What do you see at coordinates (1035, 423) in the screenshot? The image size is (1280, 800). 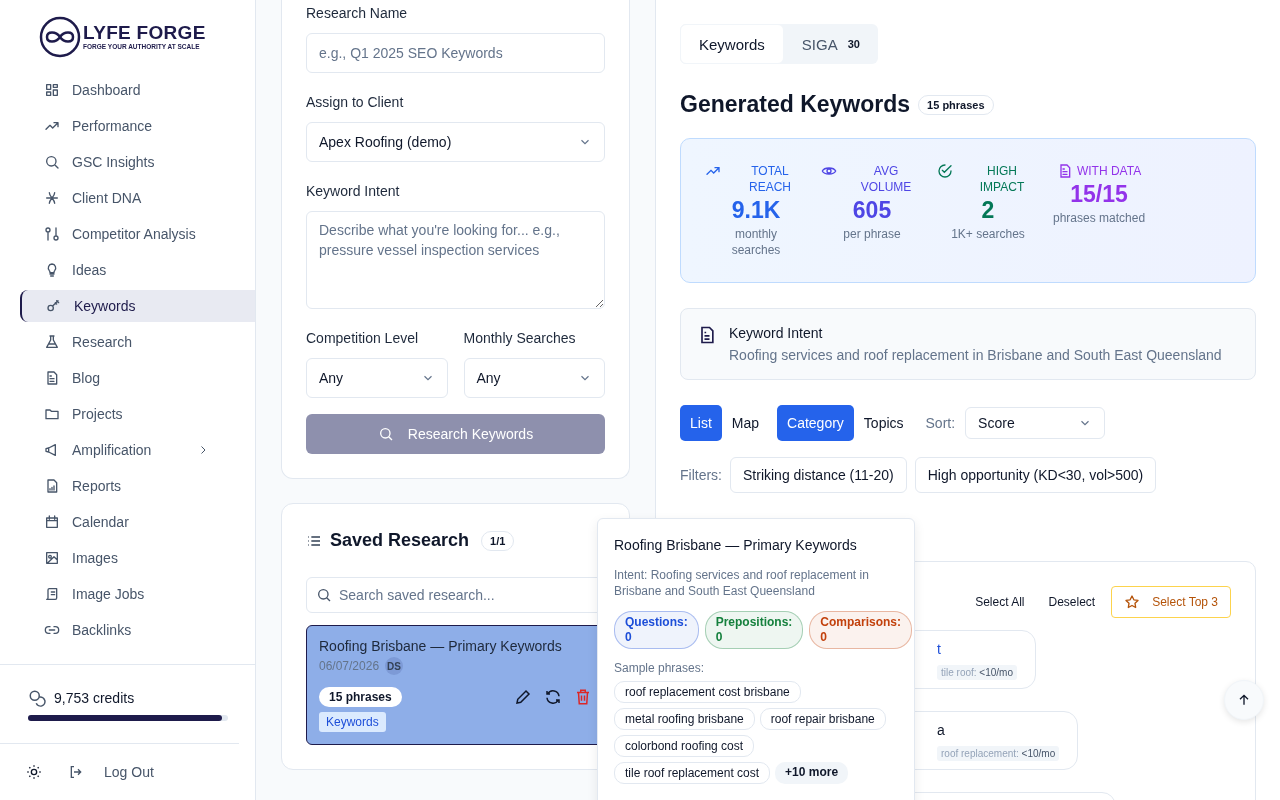 I see `sort-select: Score` at bounding box center [1035, 423].